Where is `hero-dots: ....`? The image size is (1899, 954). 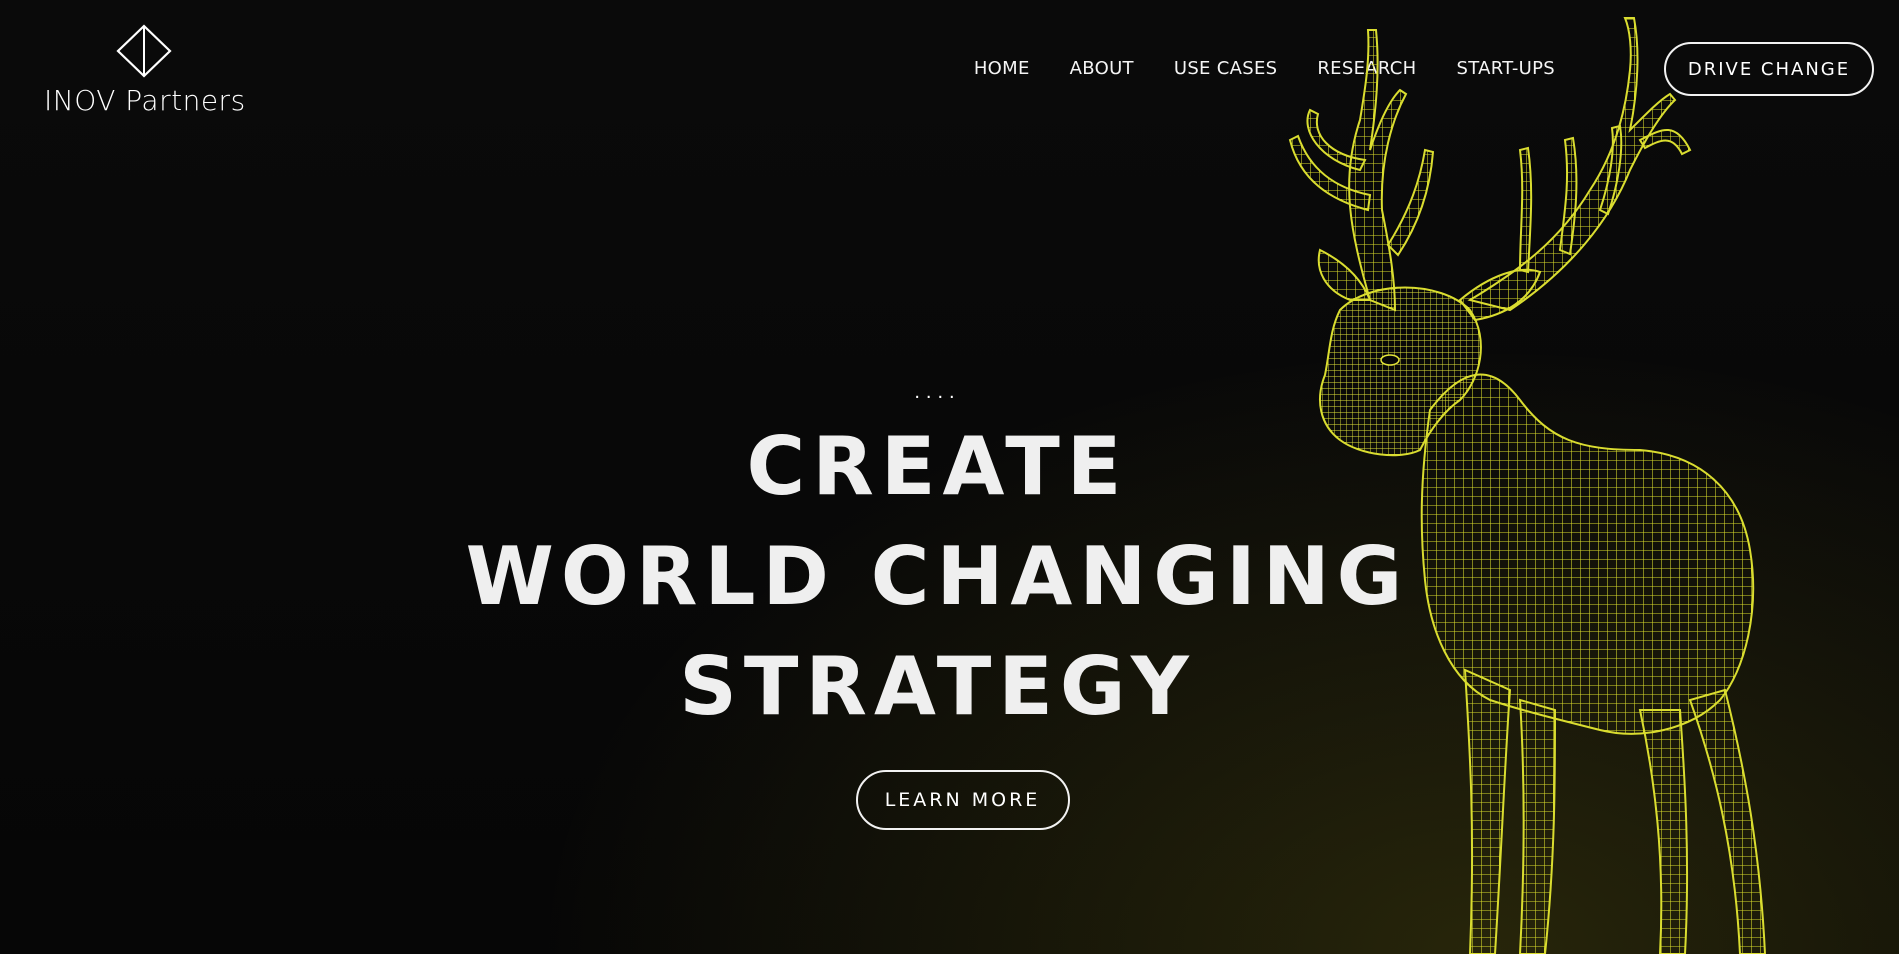
hero-dots: .... is located at coordinates (937, 392).